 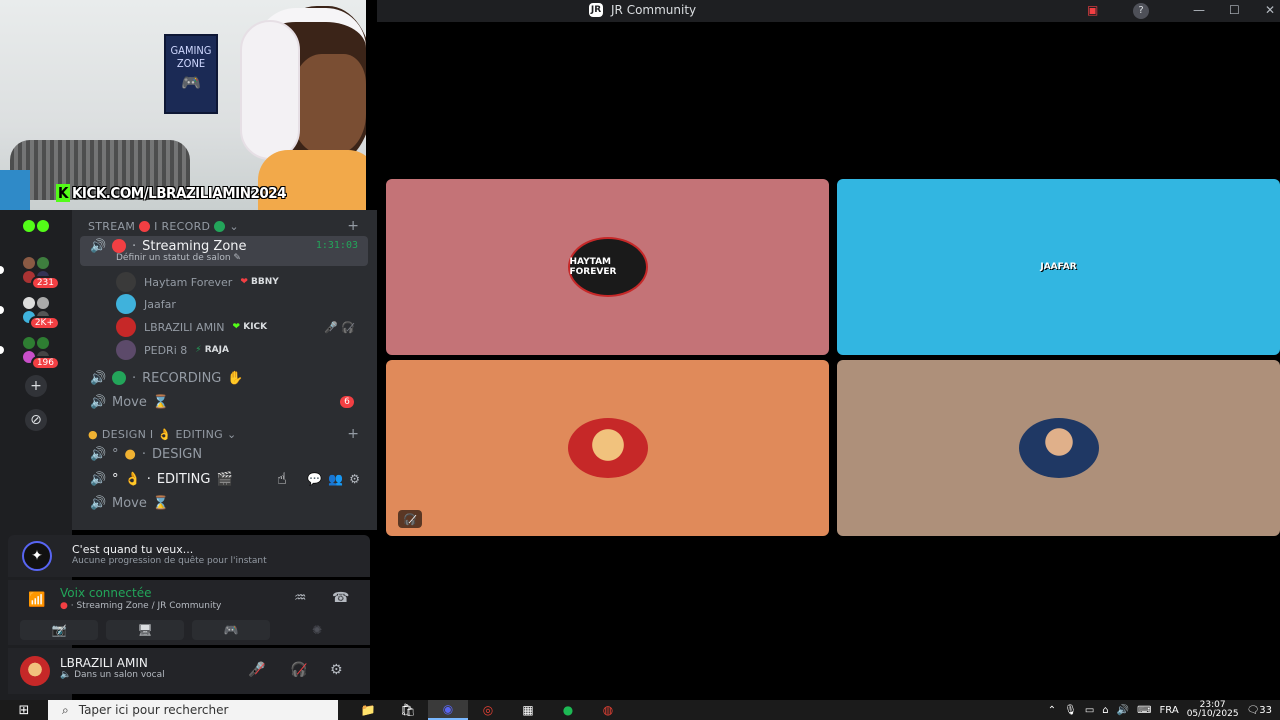 I want to click on network-icon: ⌂, so click(x=1105, y=710).